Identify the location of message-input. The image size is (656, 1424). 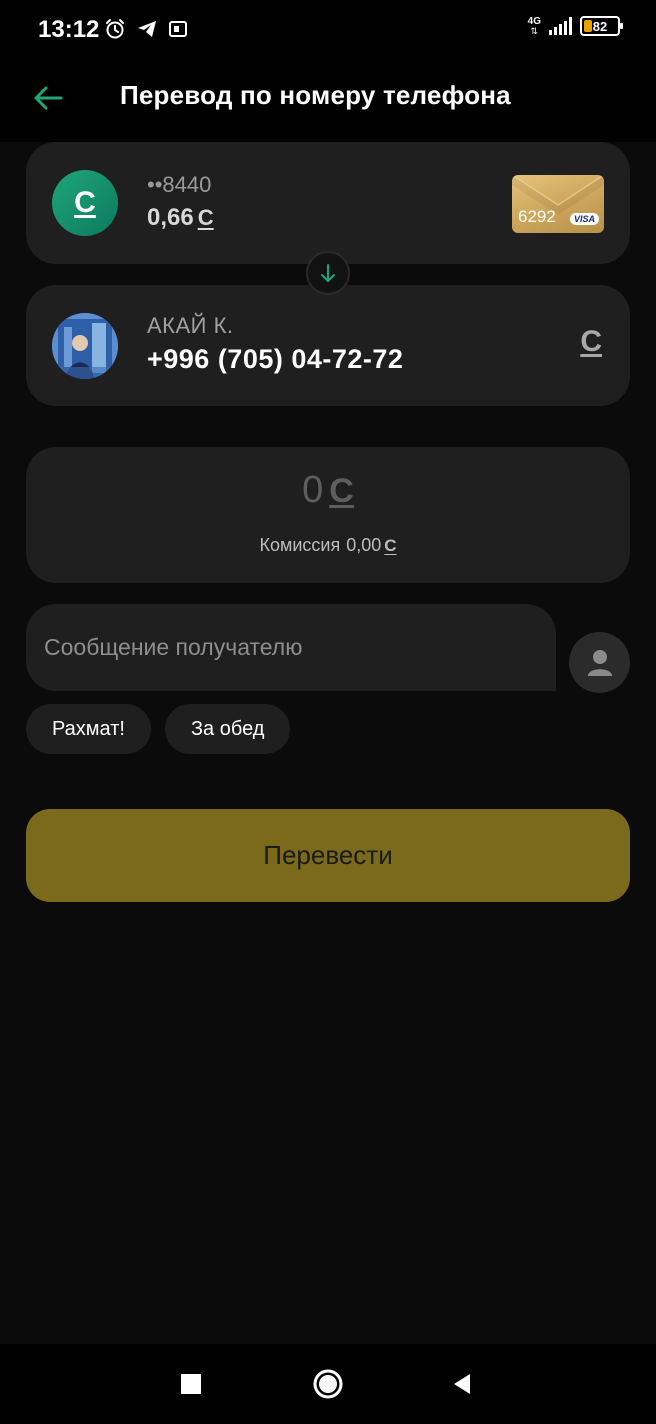
(291, 647).